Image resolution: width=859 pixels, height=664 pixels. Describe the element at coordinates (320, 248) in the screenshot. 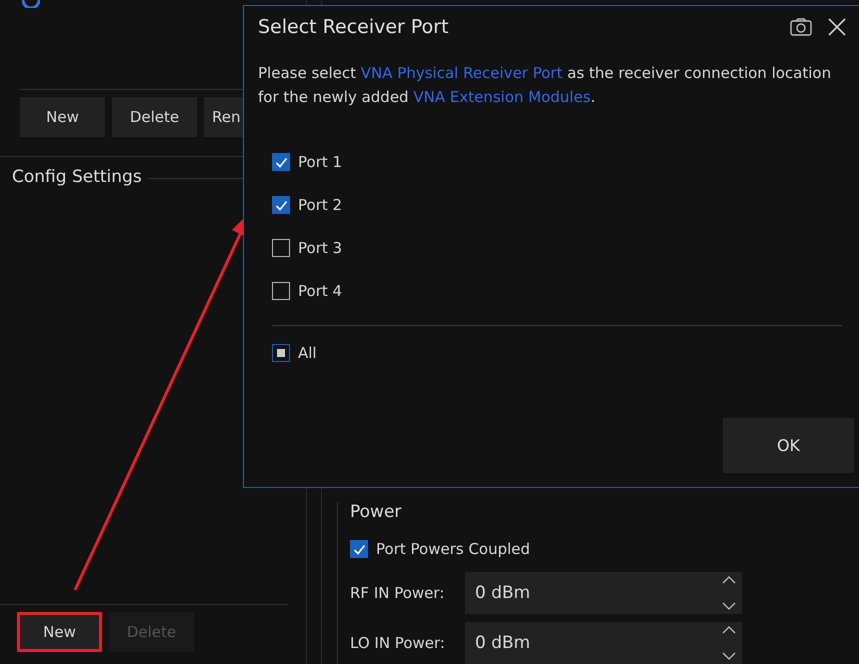

I see `checkbox-label: Port 3` at that location.